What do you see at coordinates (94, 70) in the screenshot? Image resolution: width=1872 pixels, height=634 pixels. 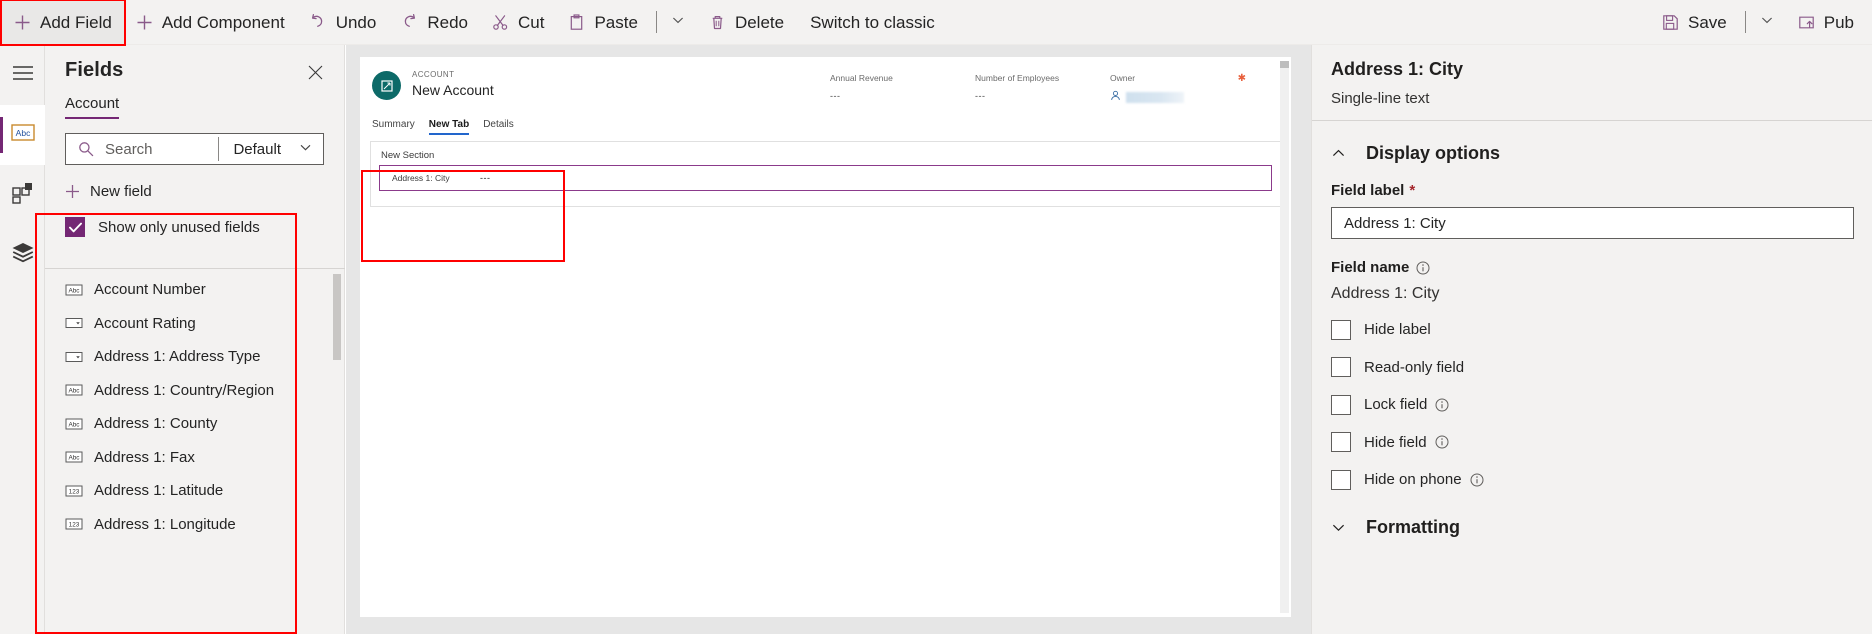 I see `page-title: Fields` at bounding box center [94, 70].